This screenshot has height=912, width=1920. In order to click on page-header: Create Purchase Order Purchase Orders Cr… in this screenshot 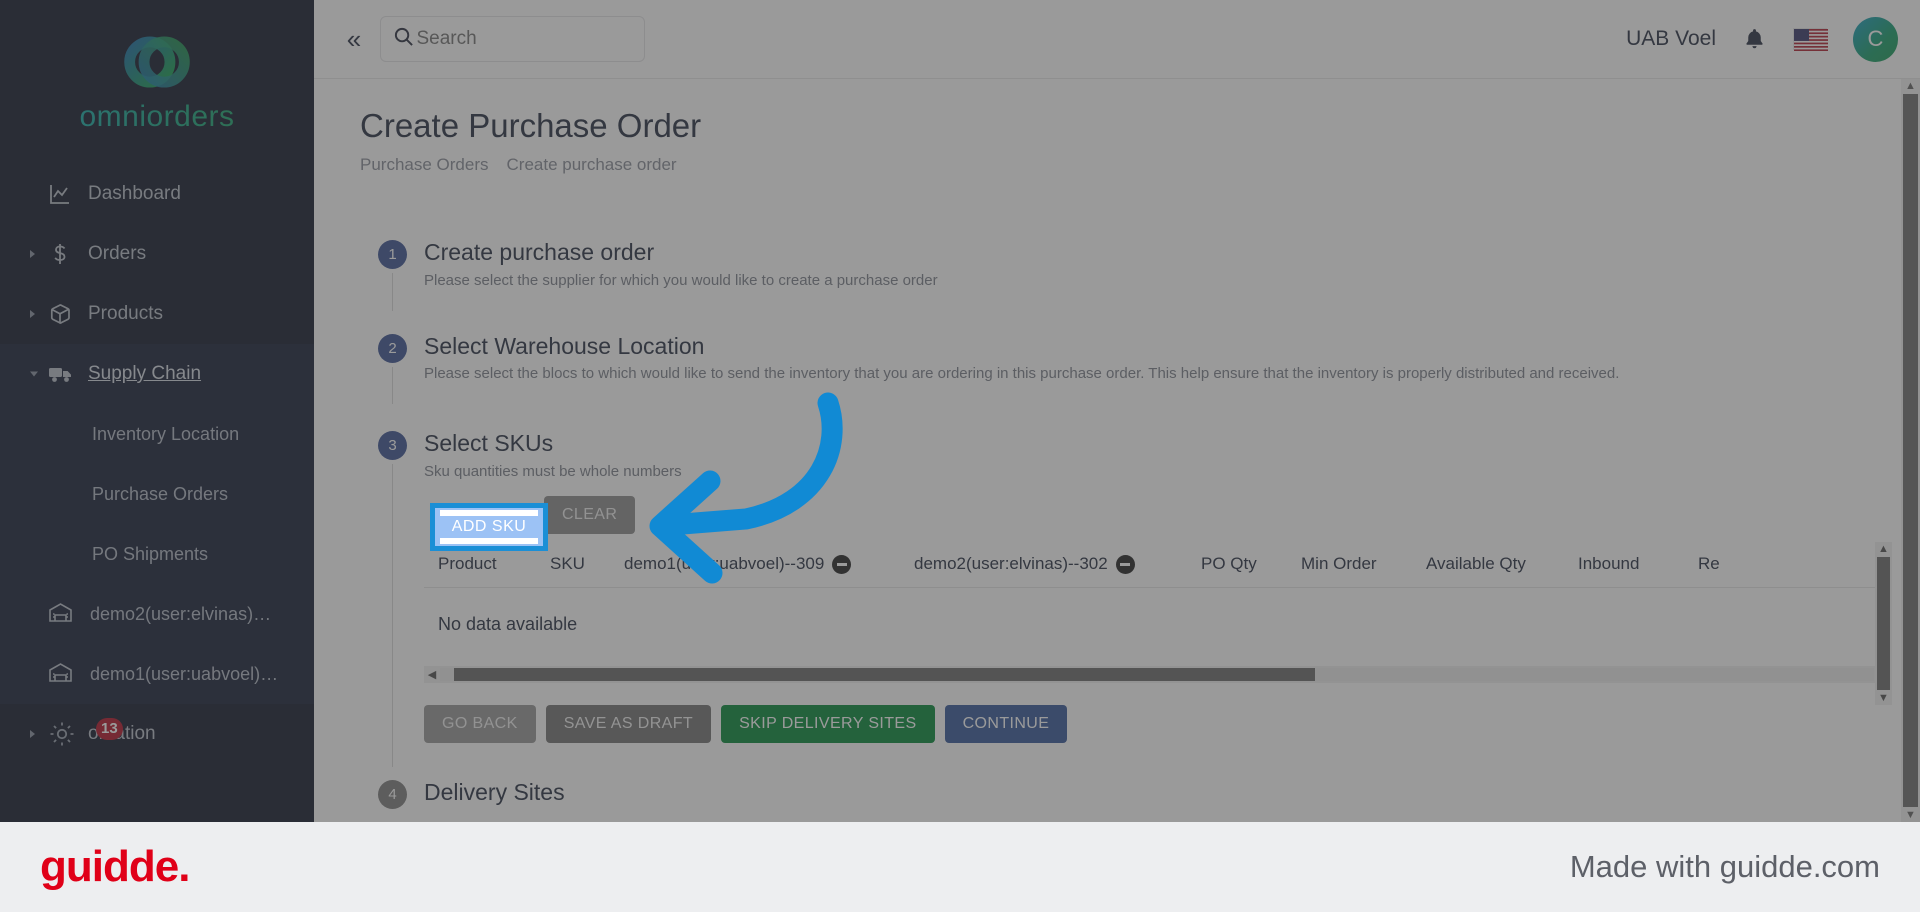, I will do `click(1117, 127)`.